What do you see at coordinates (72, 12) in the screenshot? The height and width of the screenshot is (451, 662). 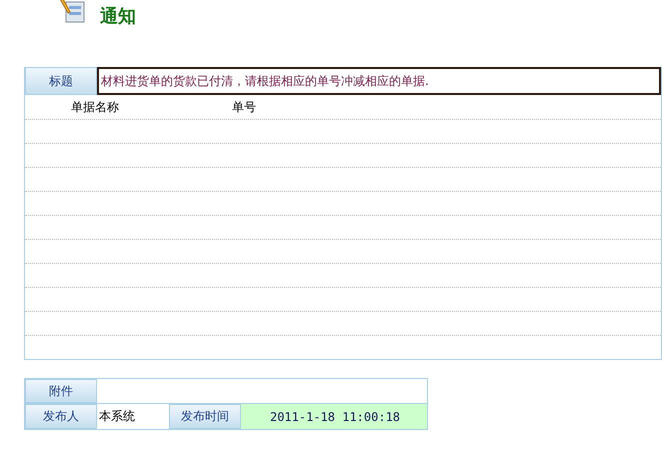 I see `notepad-icon` at bounding box center [72, 12].